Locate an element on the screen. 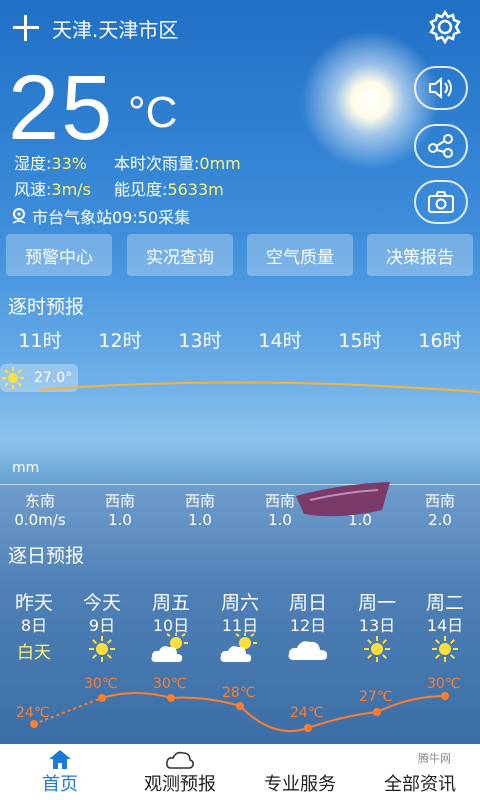  hour-label: 14时 is located at coordinates (280, 341).